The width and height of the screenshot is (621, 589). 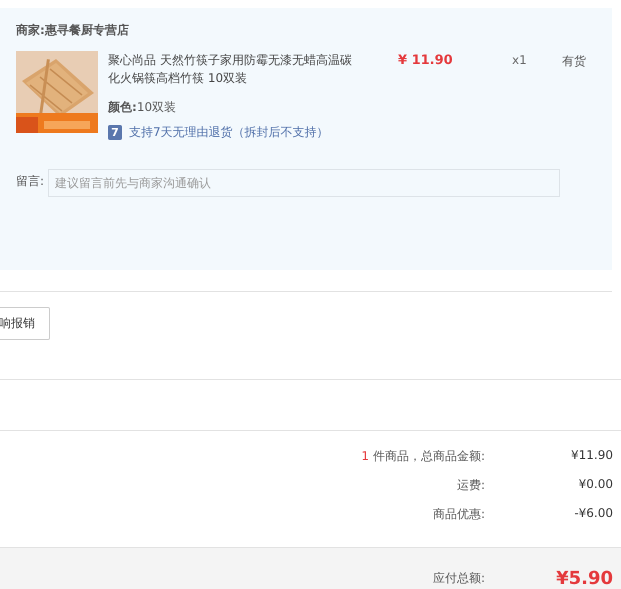 What do you see at coordinates (470, 485) in the screenshot?
I see `summary-label: 运费:` at bounding box center [470, 485].